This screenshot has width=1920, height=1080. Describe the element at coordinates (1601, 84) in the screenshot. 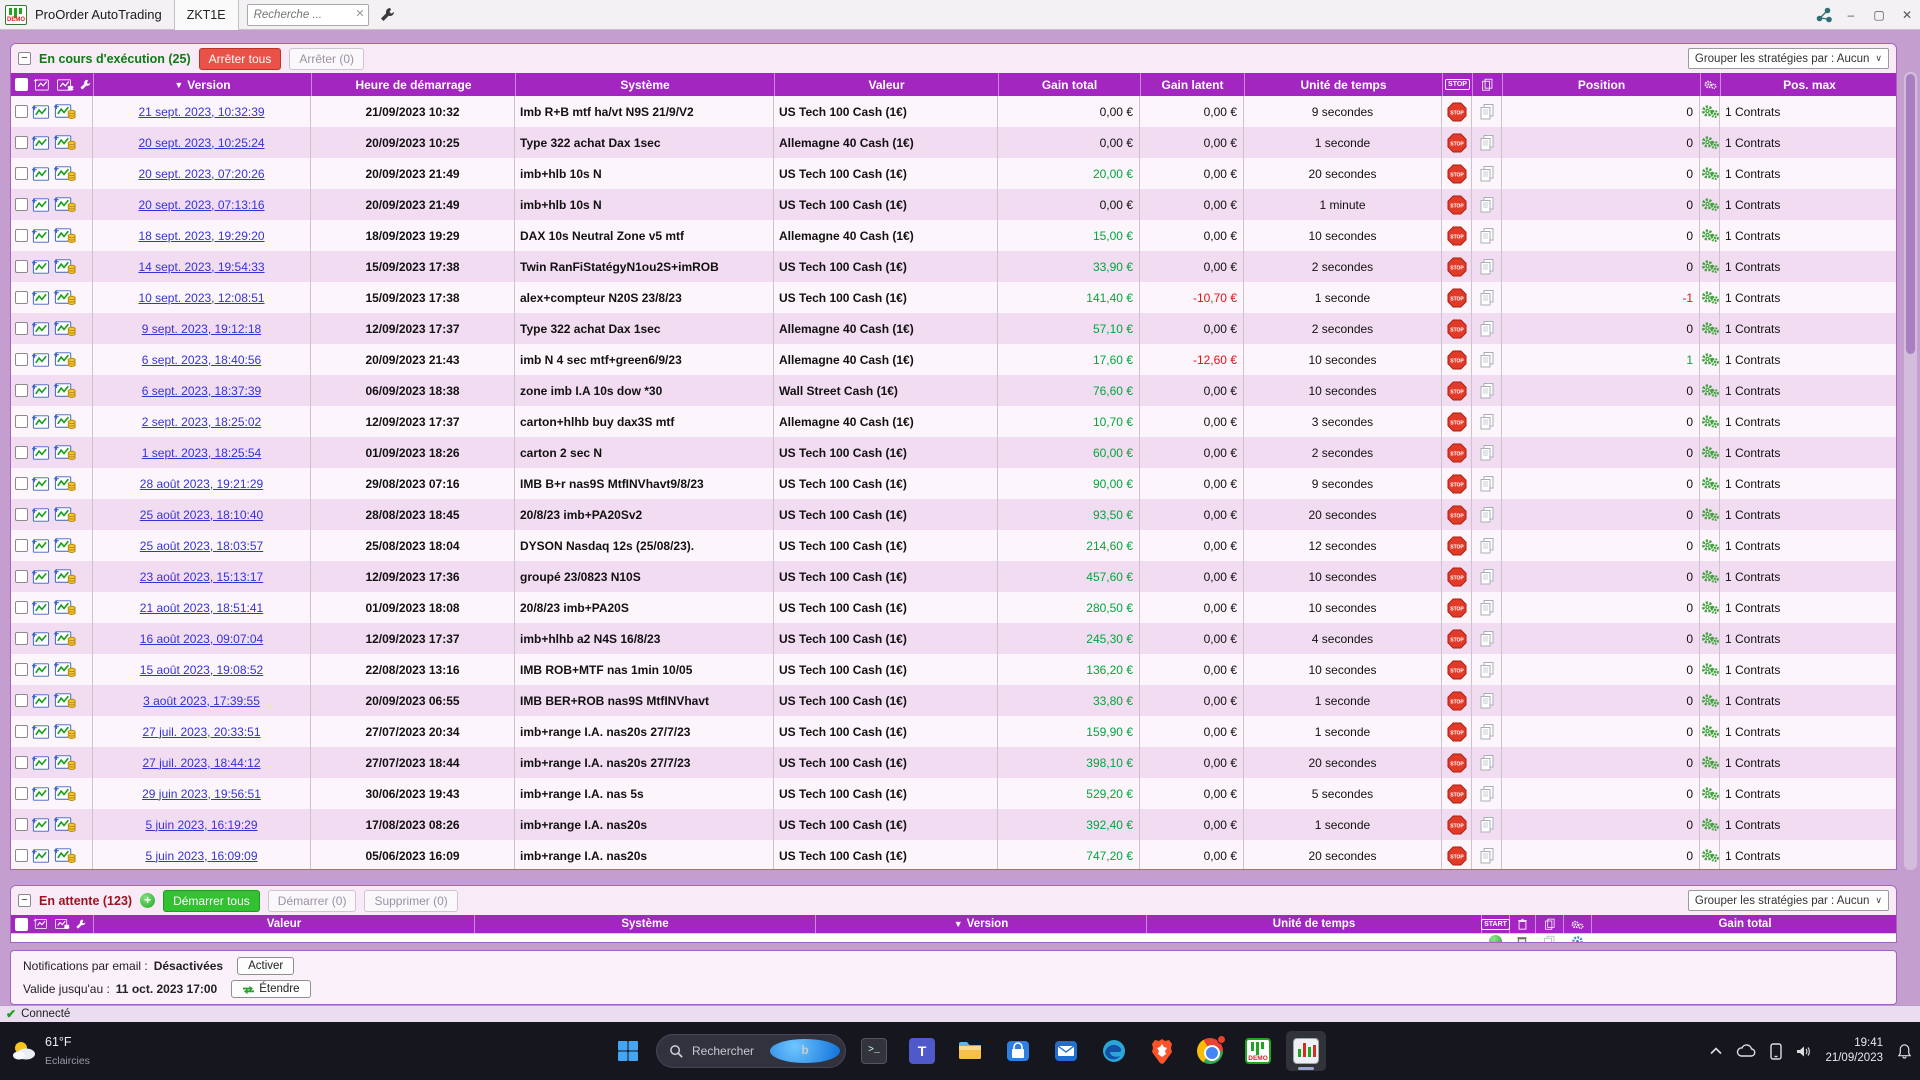

I see `col-position: Position` at that location.